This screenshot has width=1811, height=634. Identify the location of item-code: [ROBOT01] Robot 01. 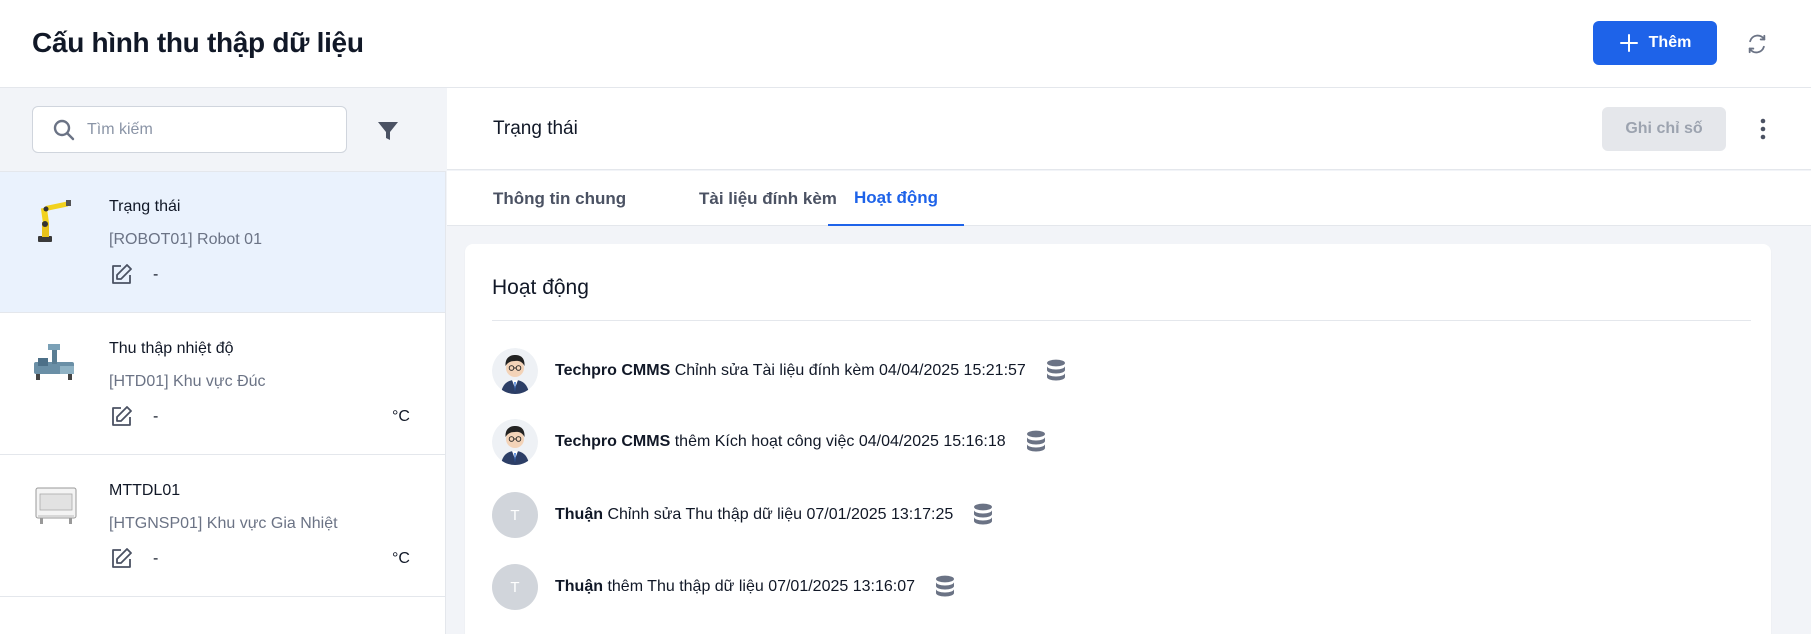
(185, 239).